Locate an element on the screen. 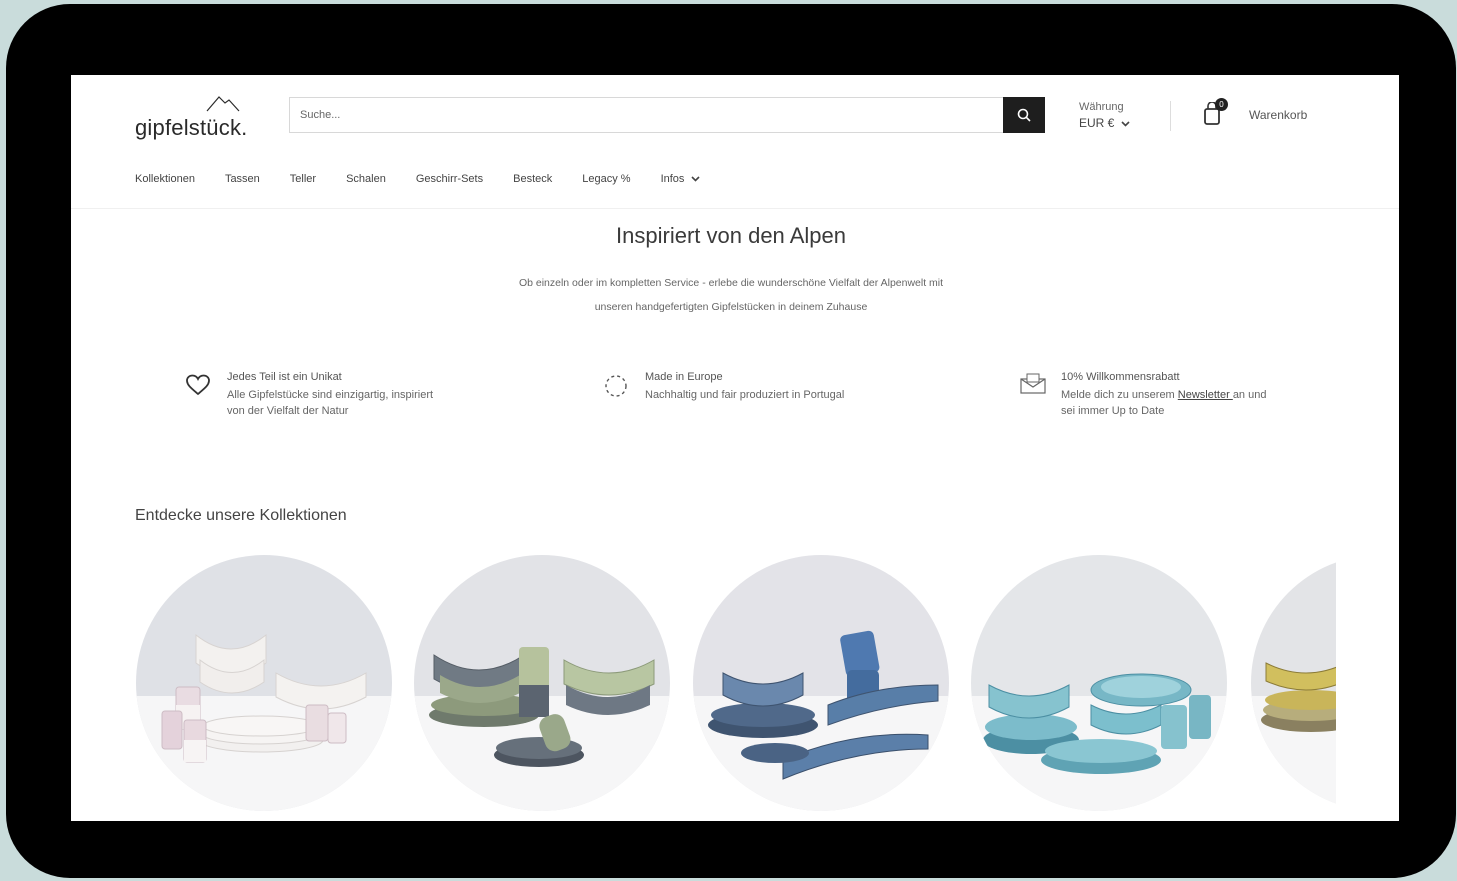 The width and height of the screenshot is (1457, 881). nav-item-besteck: Besteck is located at coordinates (532, 179).